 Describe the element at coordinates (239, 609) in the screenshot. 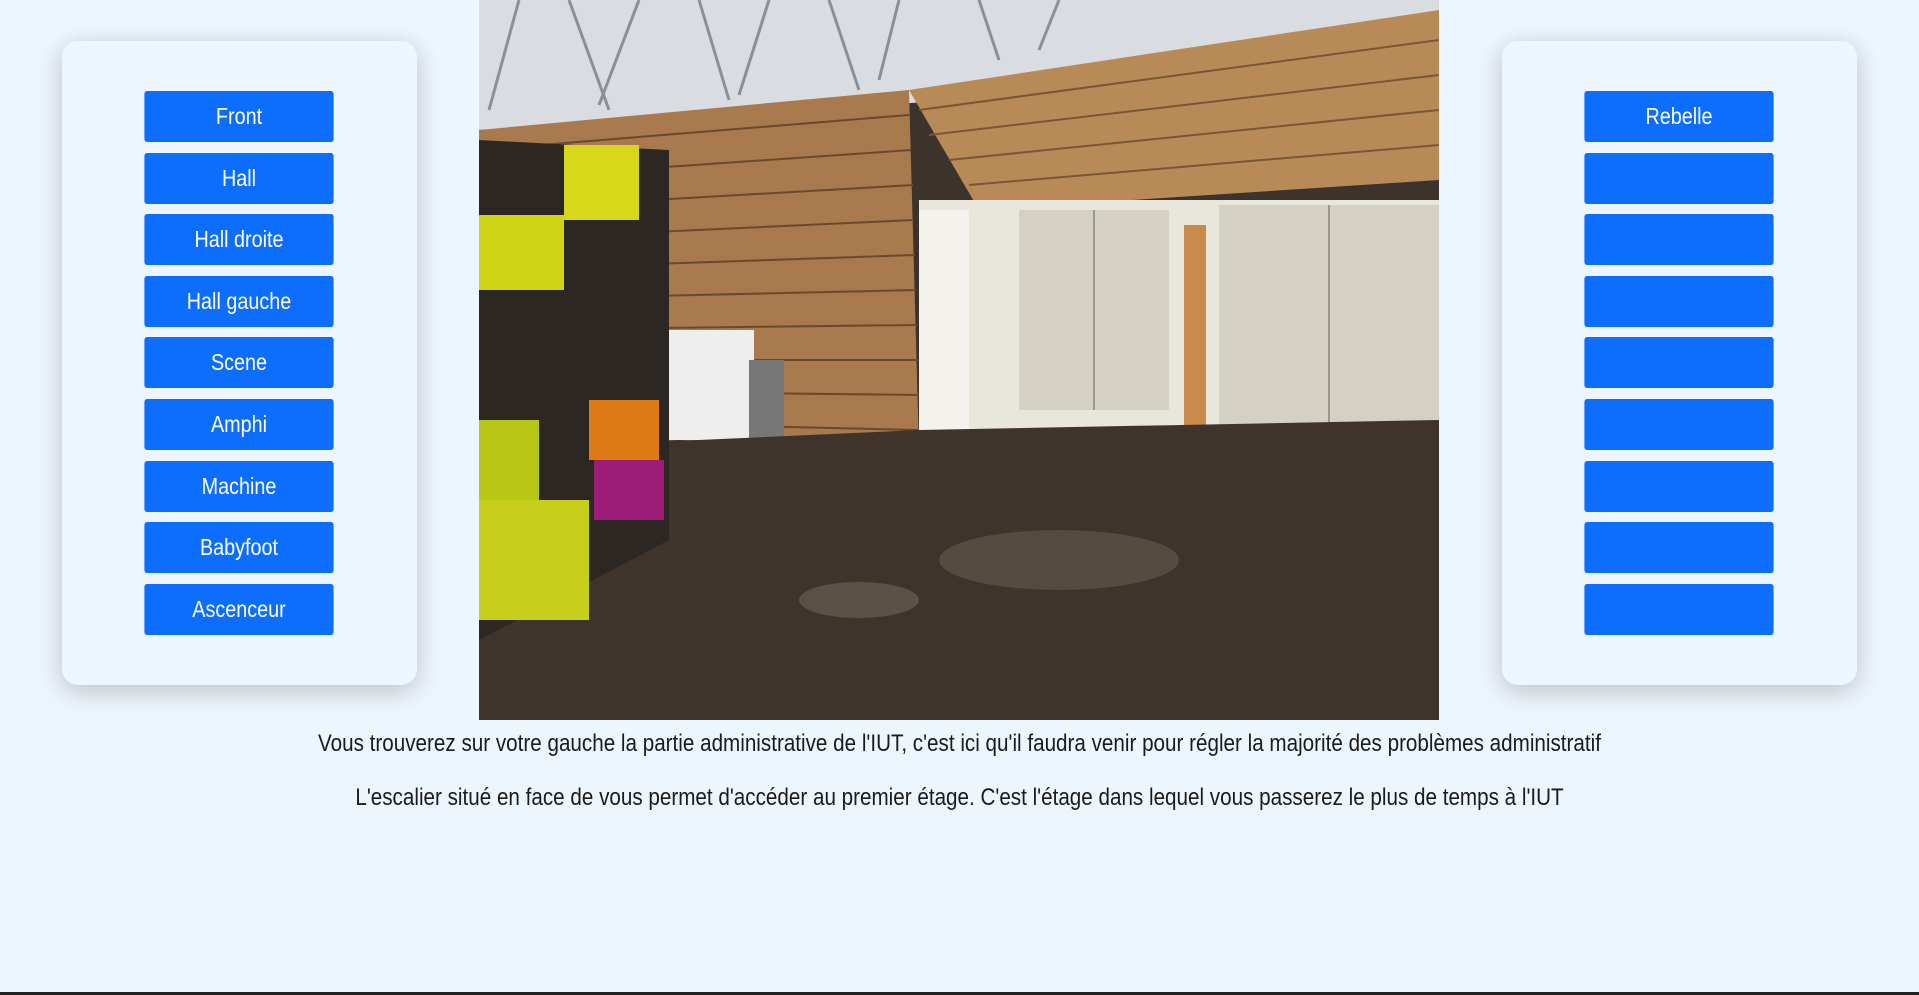

I see `nav-button-ascenceur: Ascenceur` at that location.